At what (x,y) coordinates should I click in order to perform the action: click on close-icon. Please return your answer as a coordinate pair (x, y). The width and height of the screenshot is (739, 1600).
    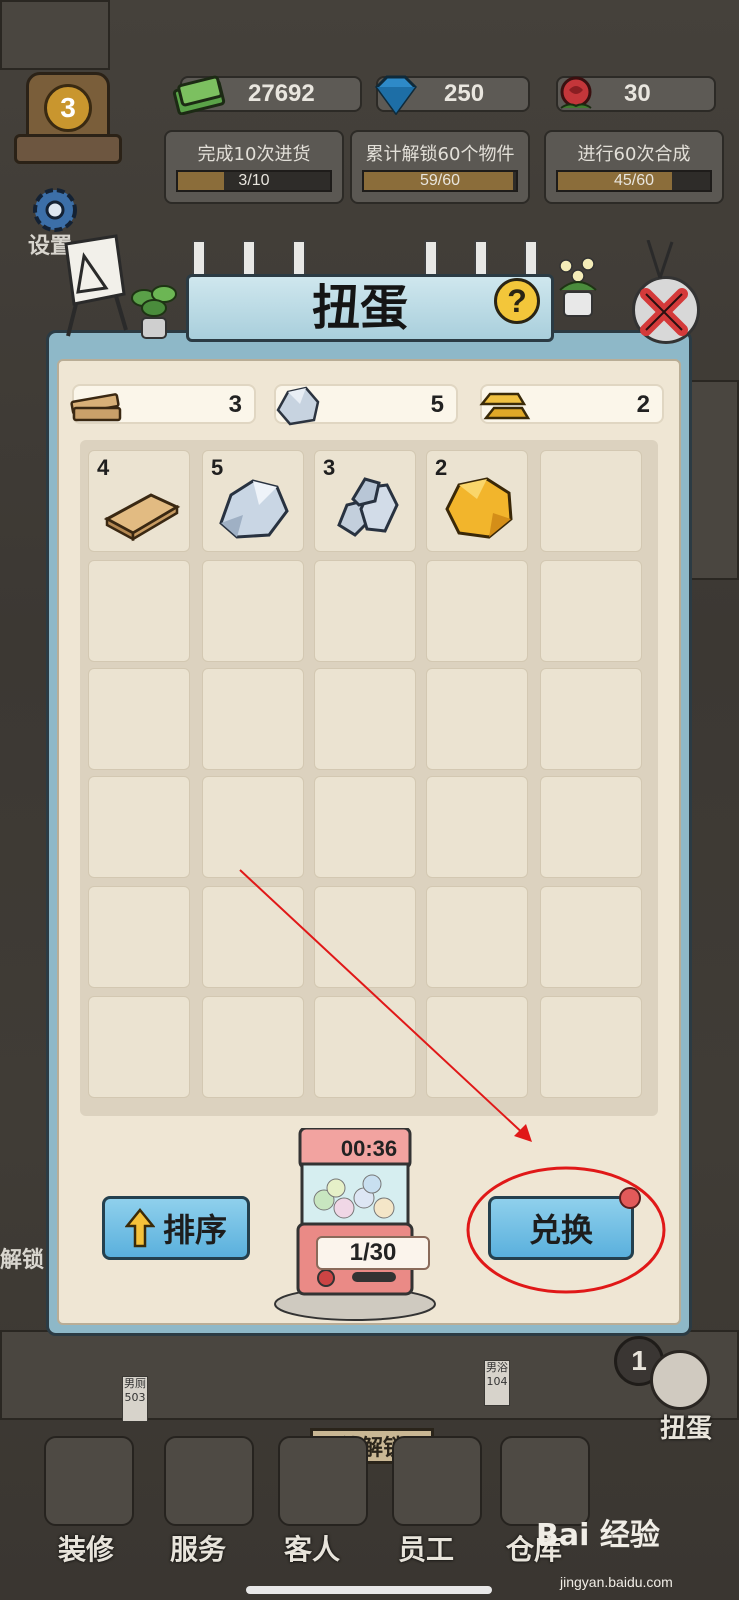
    Looking at the image, I should click on (664, 312).